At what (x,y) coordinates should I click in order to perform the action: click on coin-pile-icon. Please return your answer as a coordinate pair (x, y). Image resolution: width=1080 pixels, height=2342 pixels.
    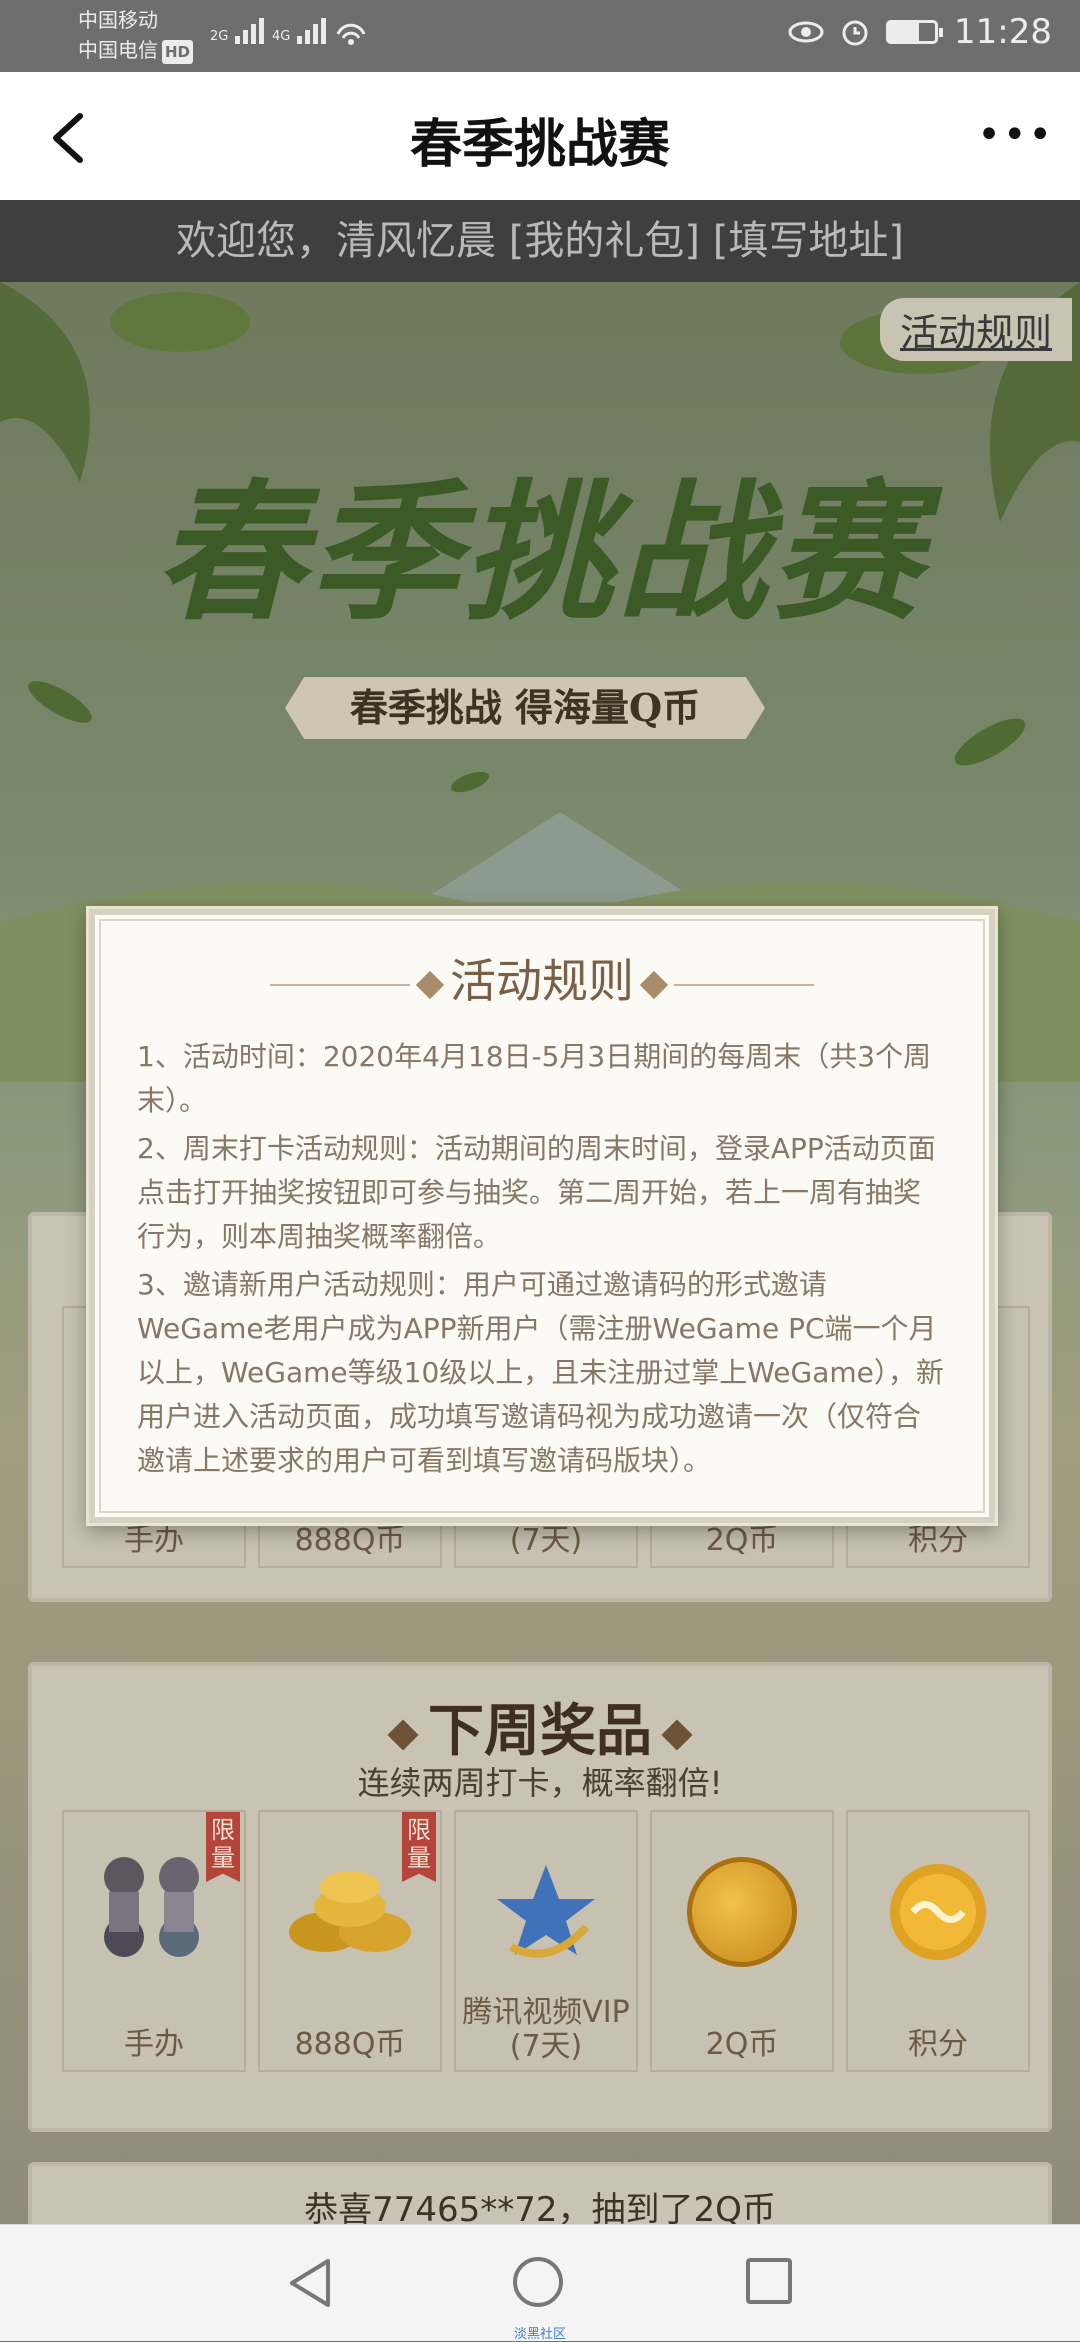
    Looking at the image, I should click on (350, 1912).